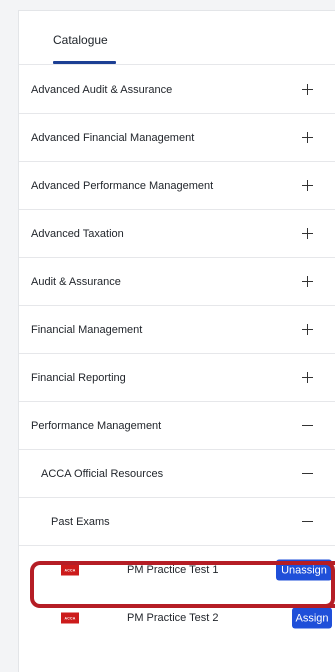  I want to click on category-financial-management: Financial Management, so click(177, 330).